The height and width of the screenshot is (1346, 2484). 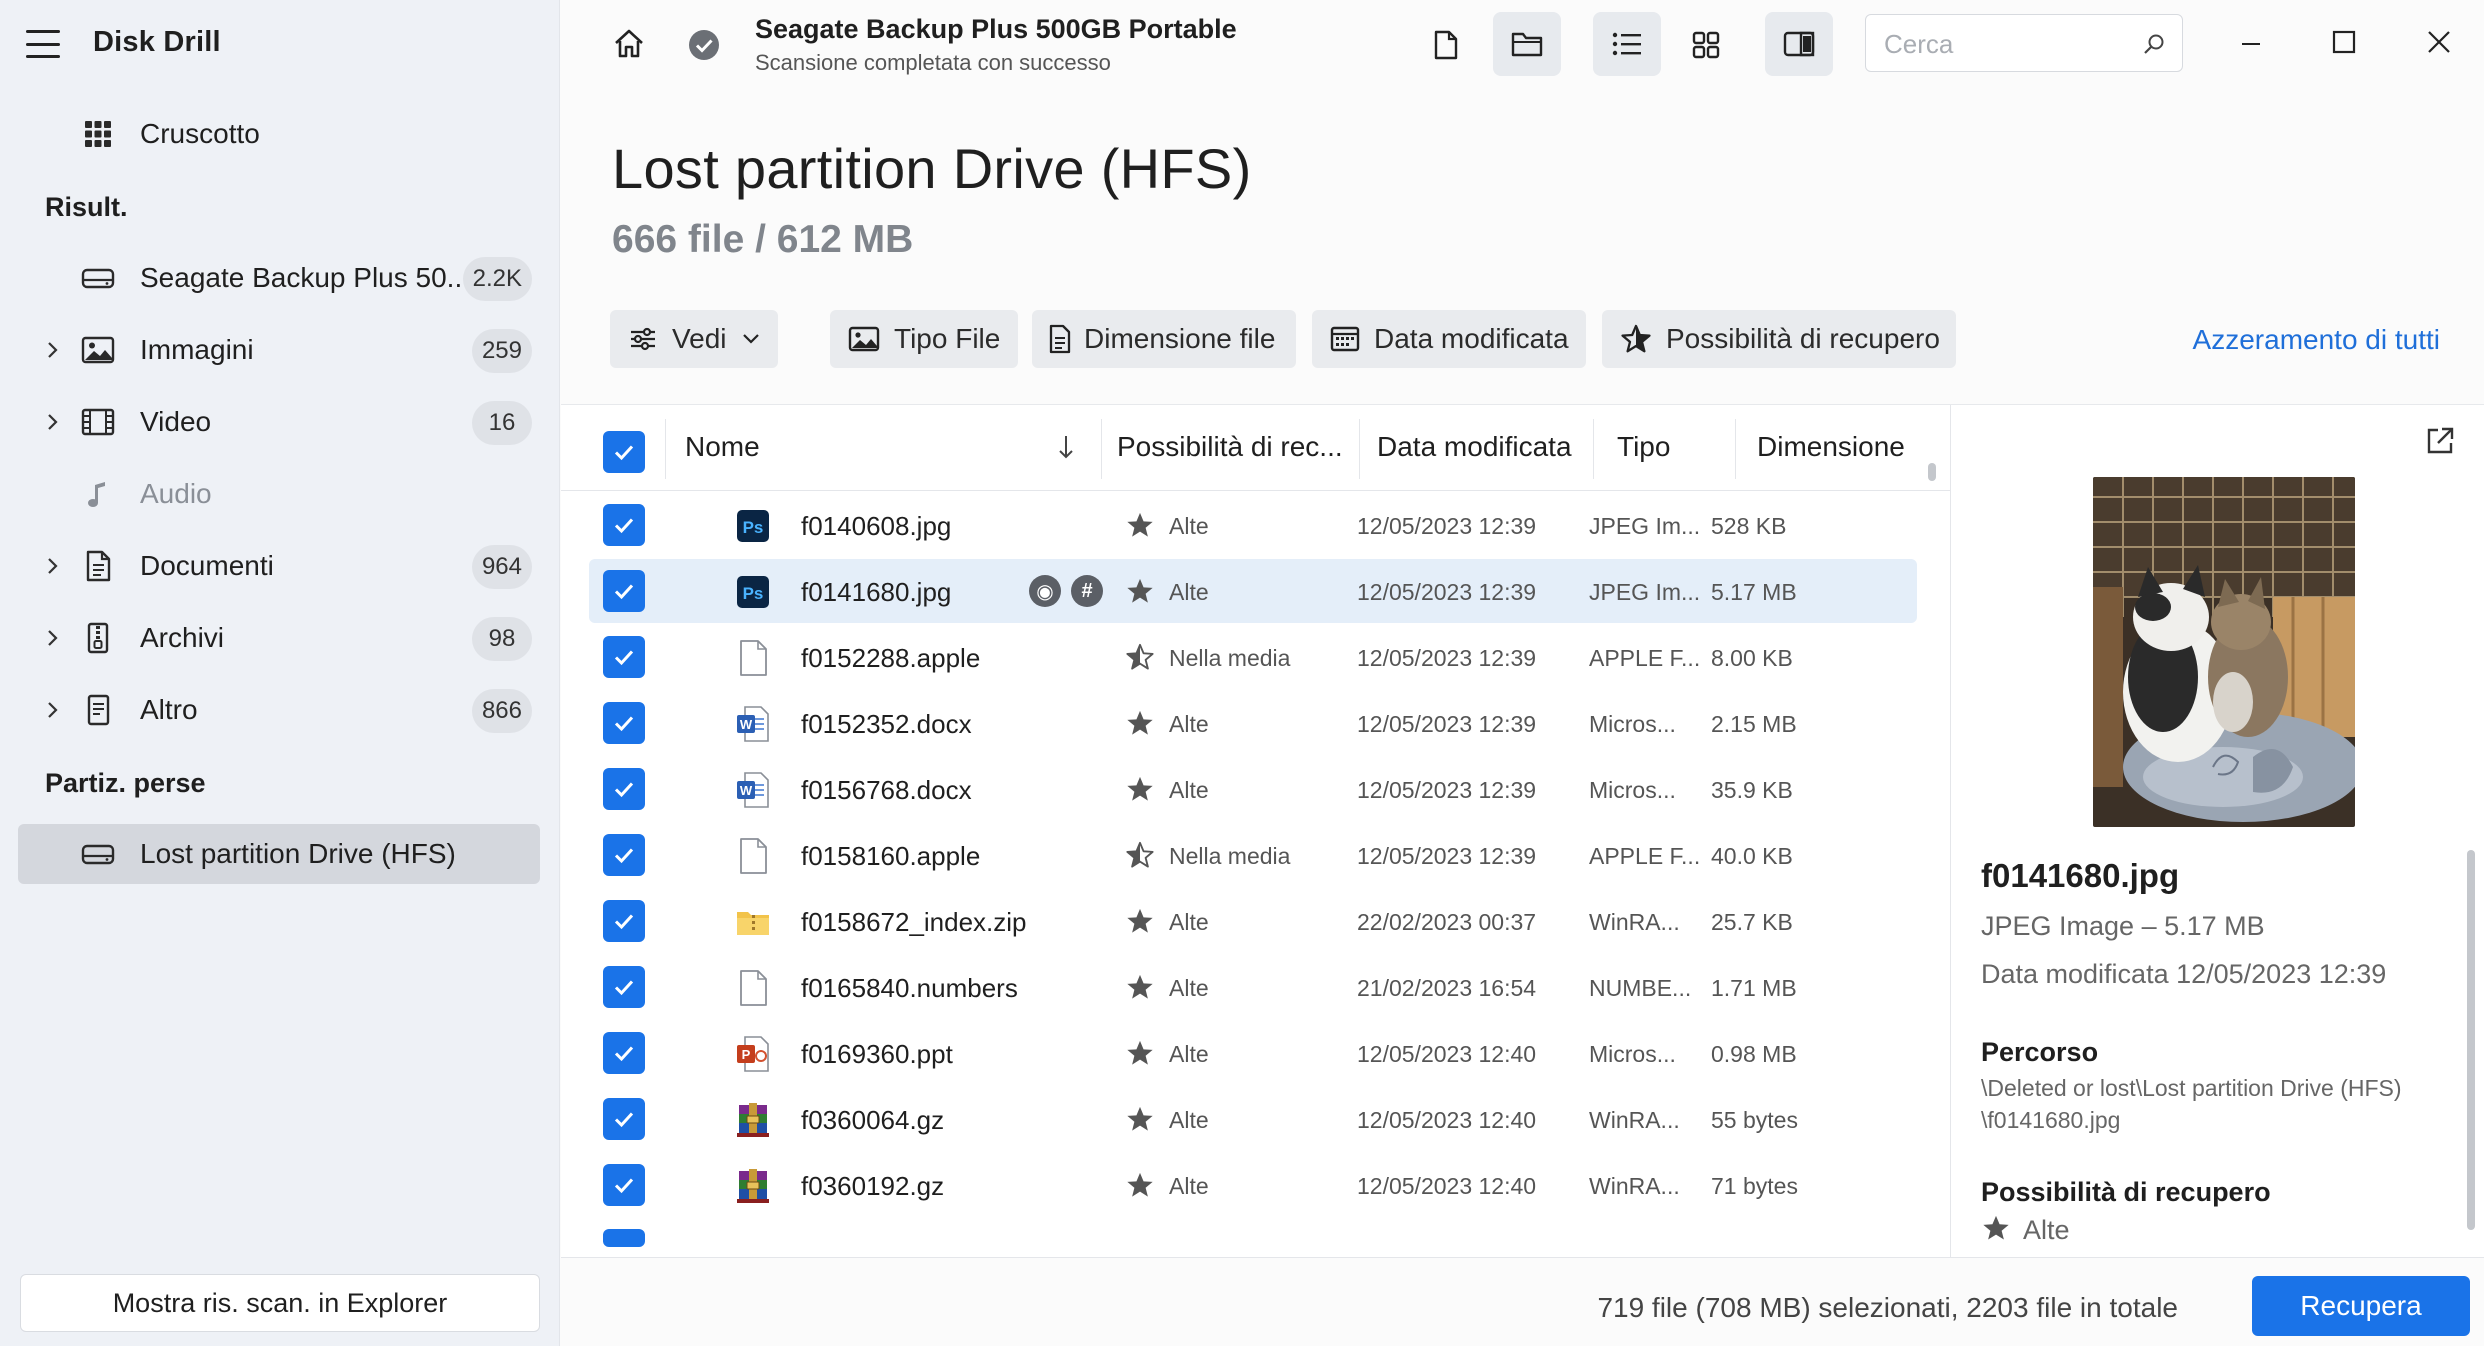 What do you see at coordinates (1831, 447) in the screenshot?
I see `column-header-size: Dimensione` at bounding box center [1831, 447].